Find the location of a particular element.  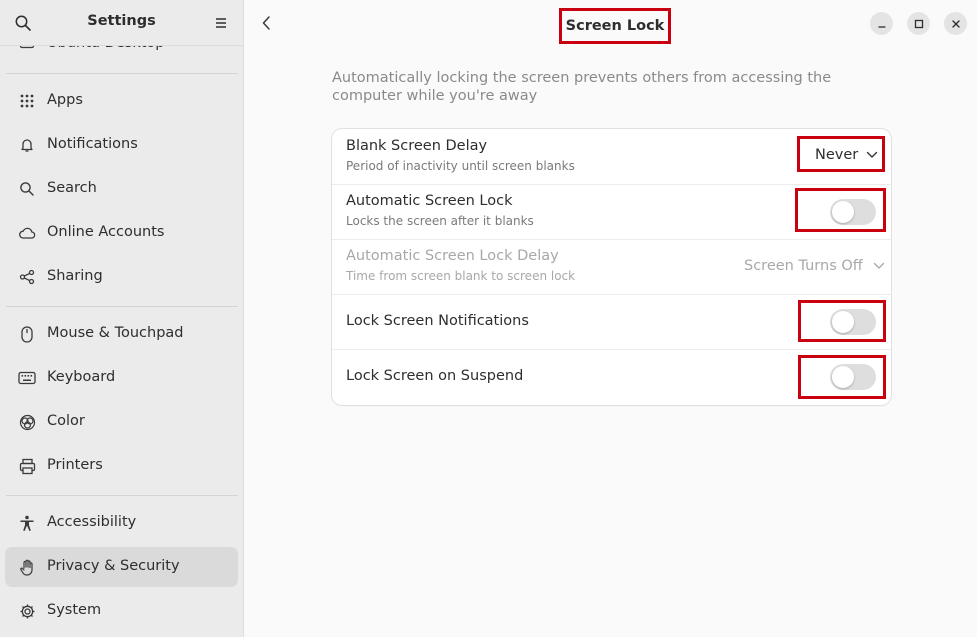

sidebar-item-notifications: Notifications is located at coordinates (121, 145).